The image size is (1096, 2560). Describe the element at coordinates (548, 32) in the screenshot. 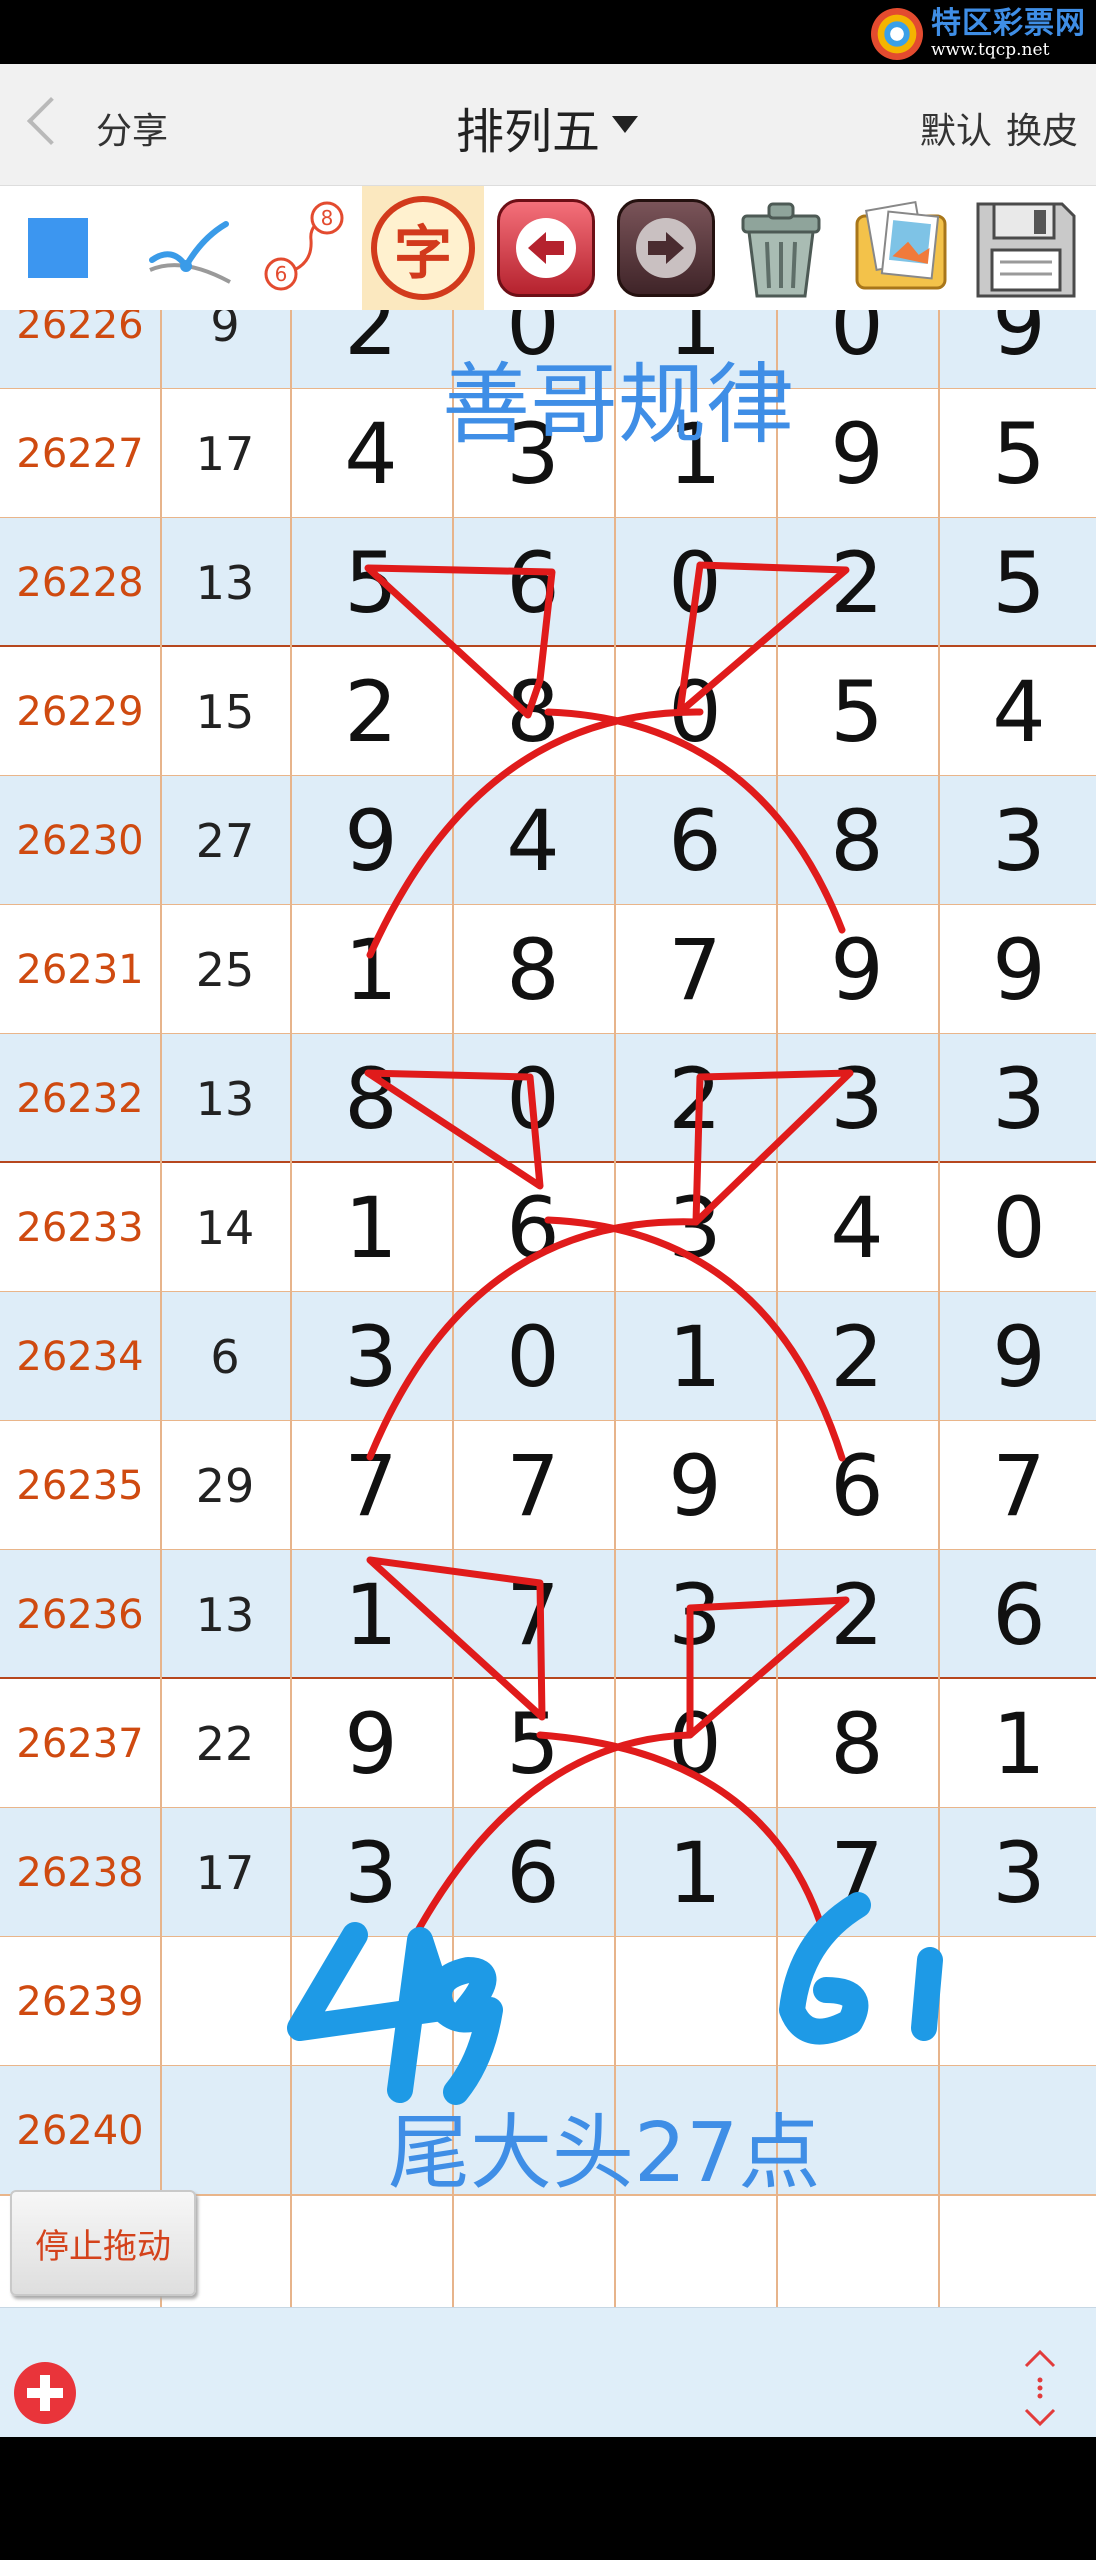

I see `status-bar: 特区彩票网 www.tqcp.net` at that location.